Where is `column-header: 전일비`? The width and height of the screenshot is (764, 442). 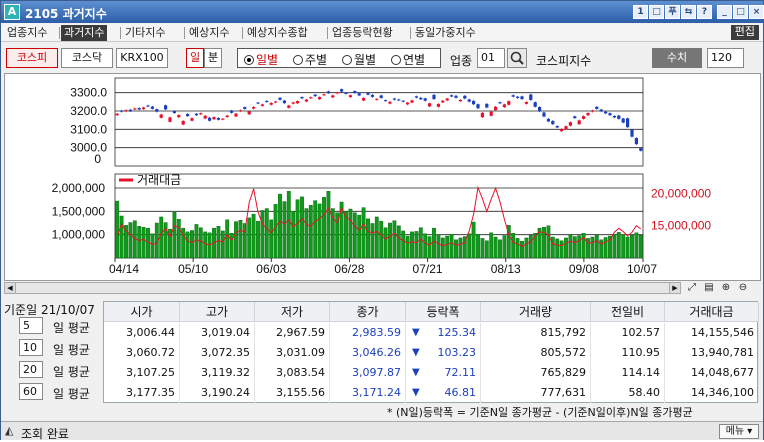
column-header: 전일비 is located at coordinates (628, 312).